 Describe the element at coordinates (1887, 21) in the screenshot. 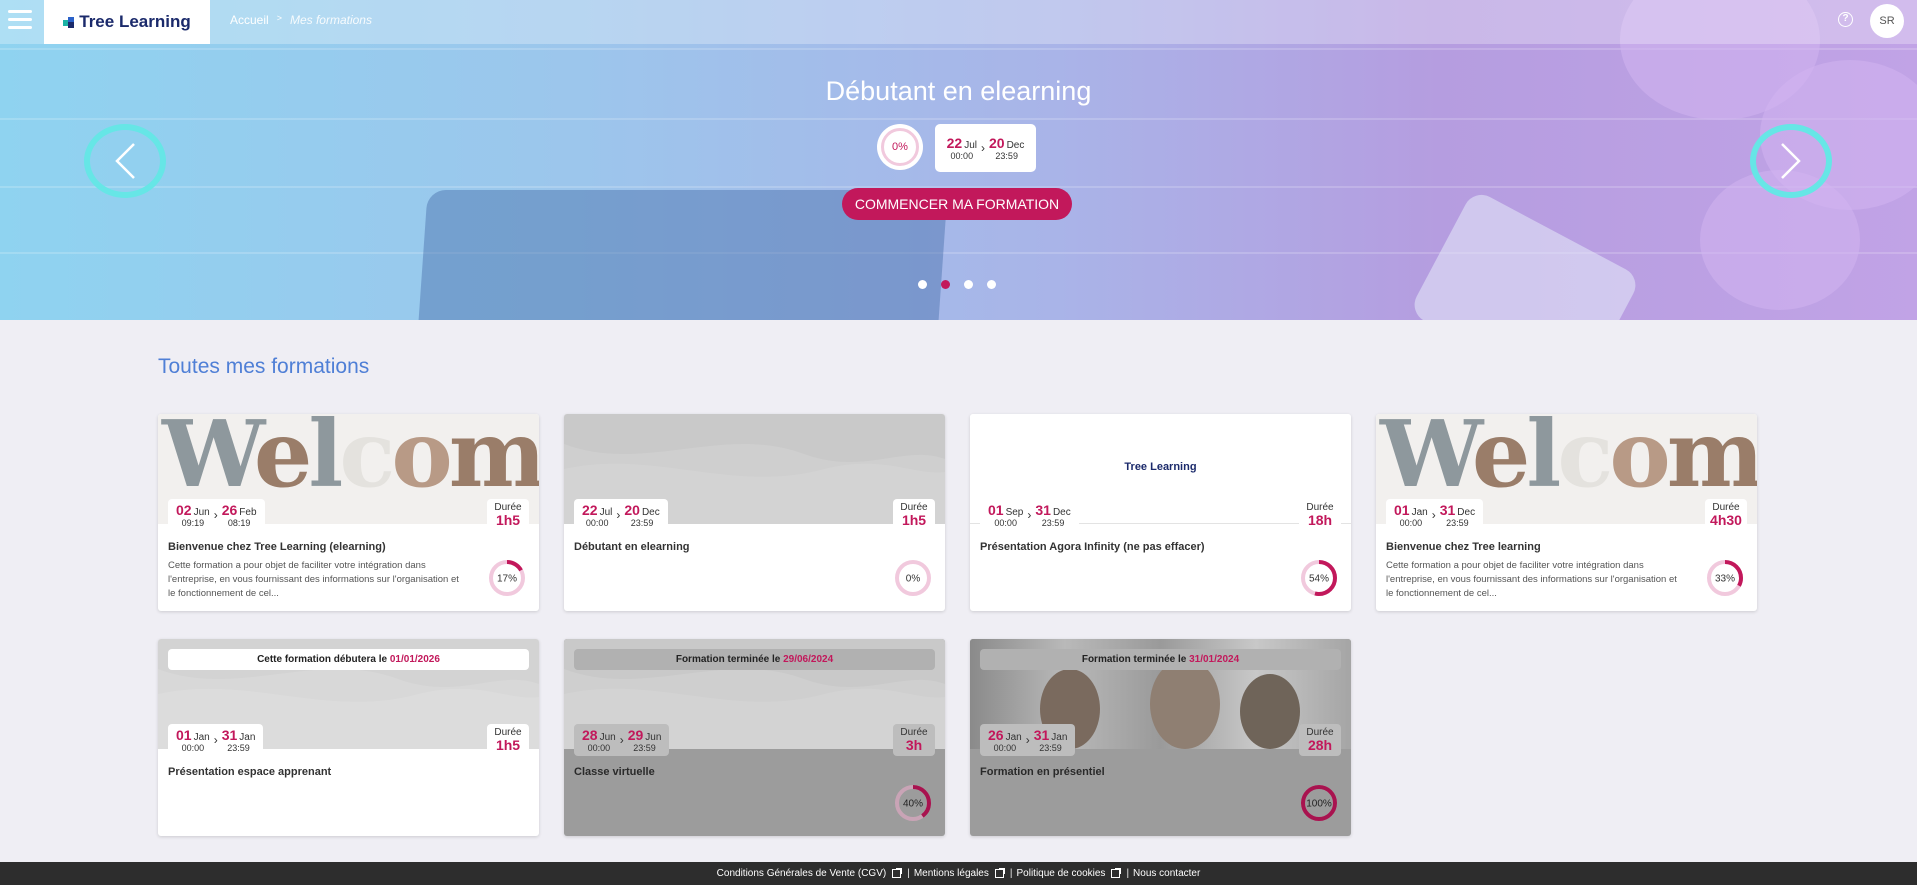

I see `avatar: SR` at that location.